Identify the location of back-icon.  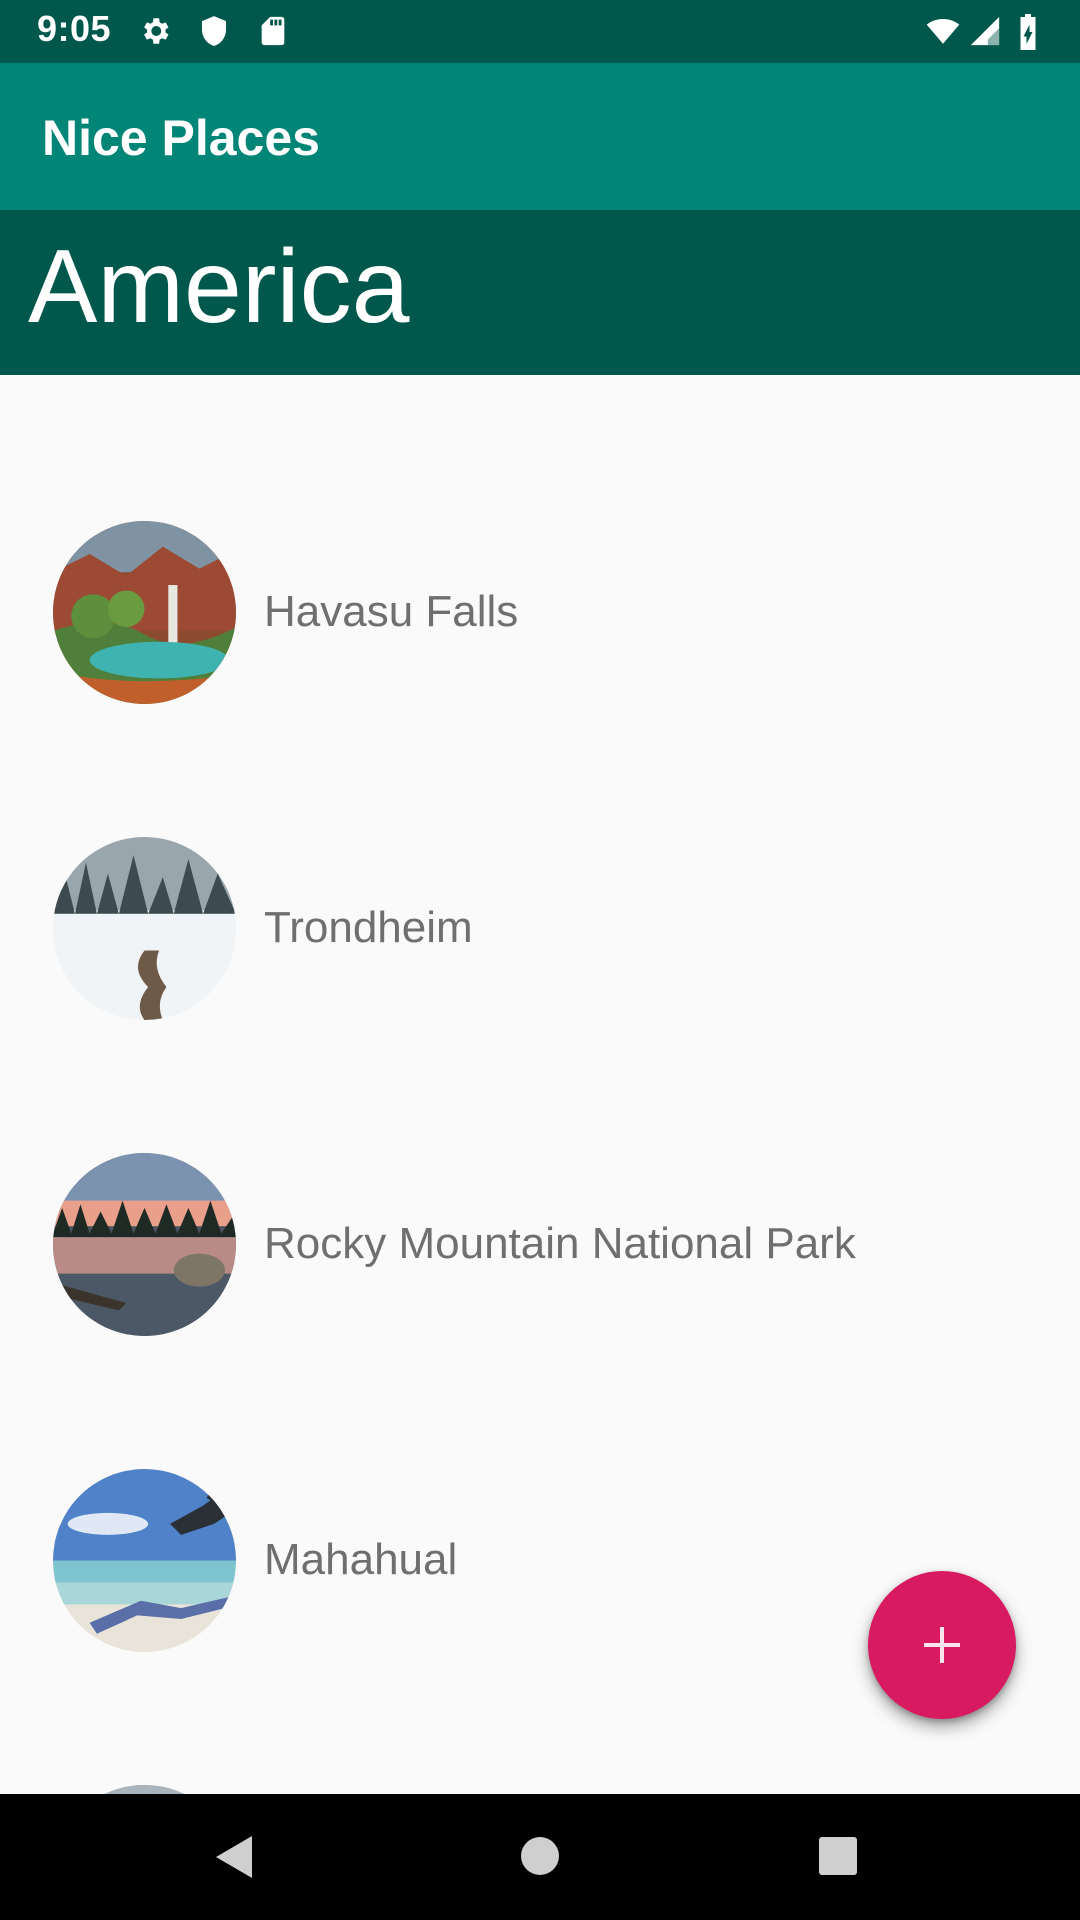
(234, 1859).